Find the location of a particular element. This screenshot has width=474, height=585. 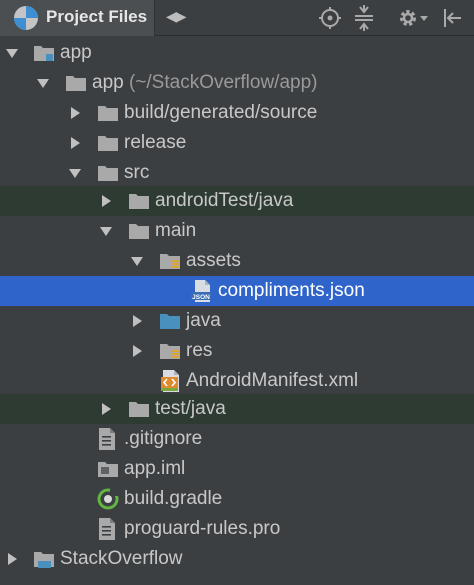

tab-switcher-icon: ◀▶ is located at coordinates (176, 16).